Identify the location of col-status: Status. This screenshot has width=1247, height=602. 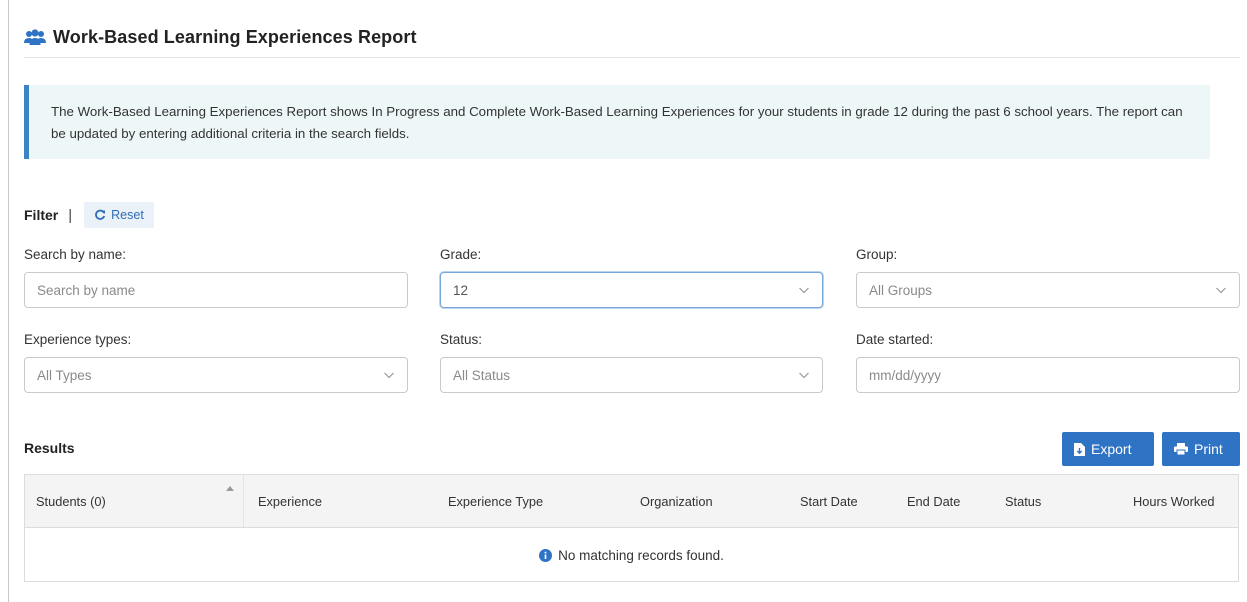
(1023, 501).